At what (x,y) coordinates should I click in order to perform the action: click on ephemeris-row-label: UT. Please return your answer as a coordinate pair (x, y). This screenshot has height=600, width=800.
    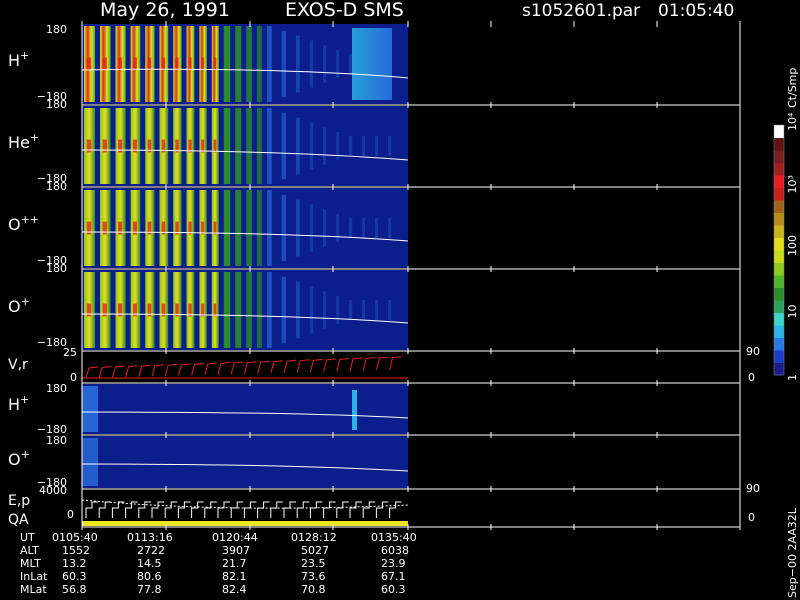
    Looking at the image, I should click on (27, 537).